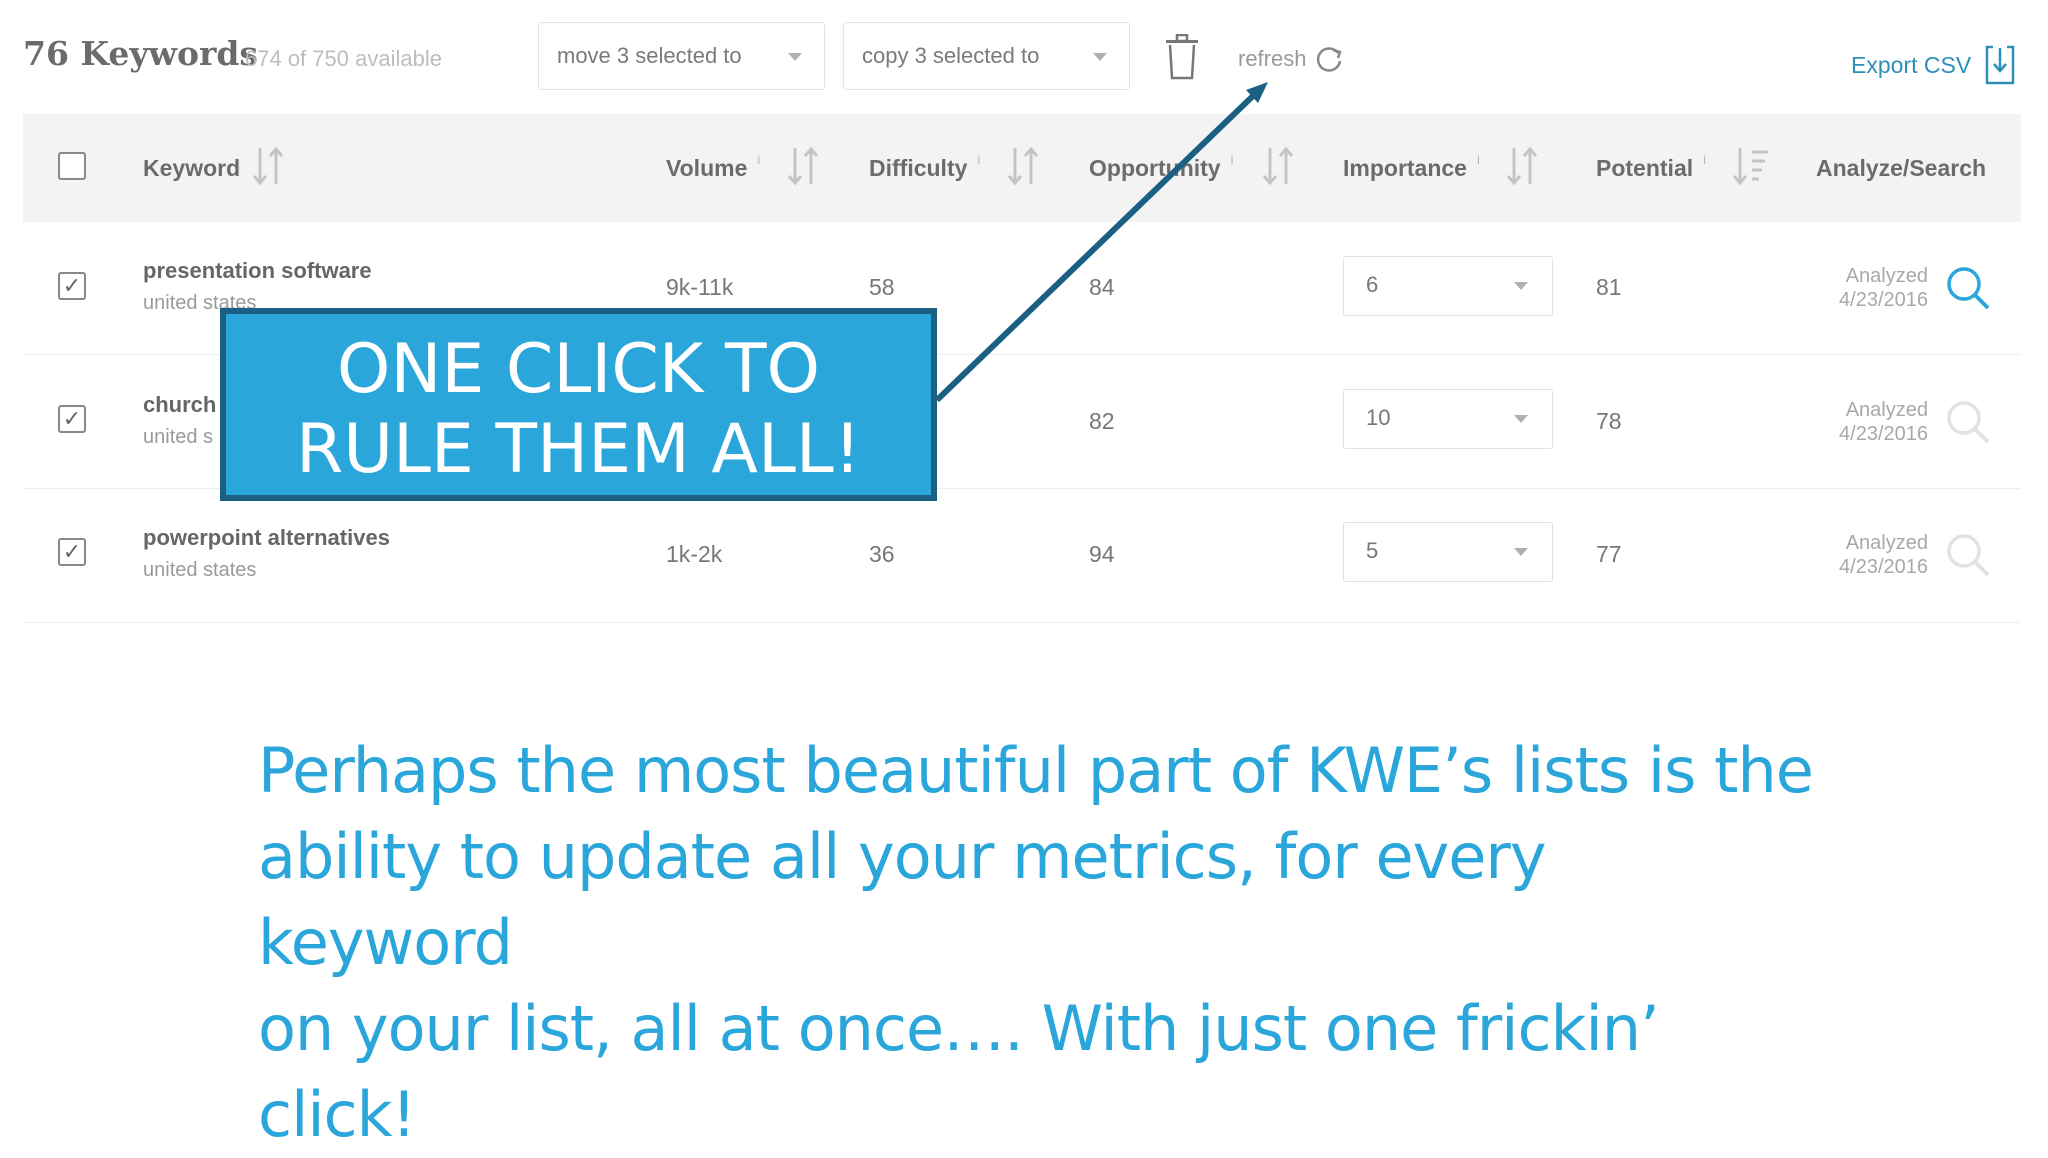  What do you see at coordinates (1448, 419) in the screenshot?
I see `importance-select: 10` at bounding box center [1448, 419].